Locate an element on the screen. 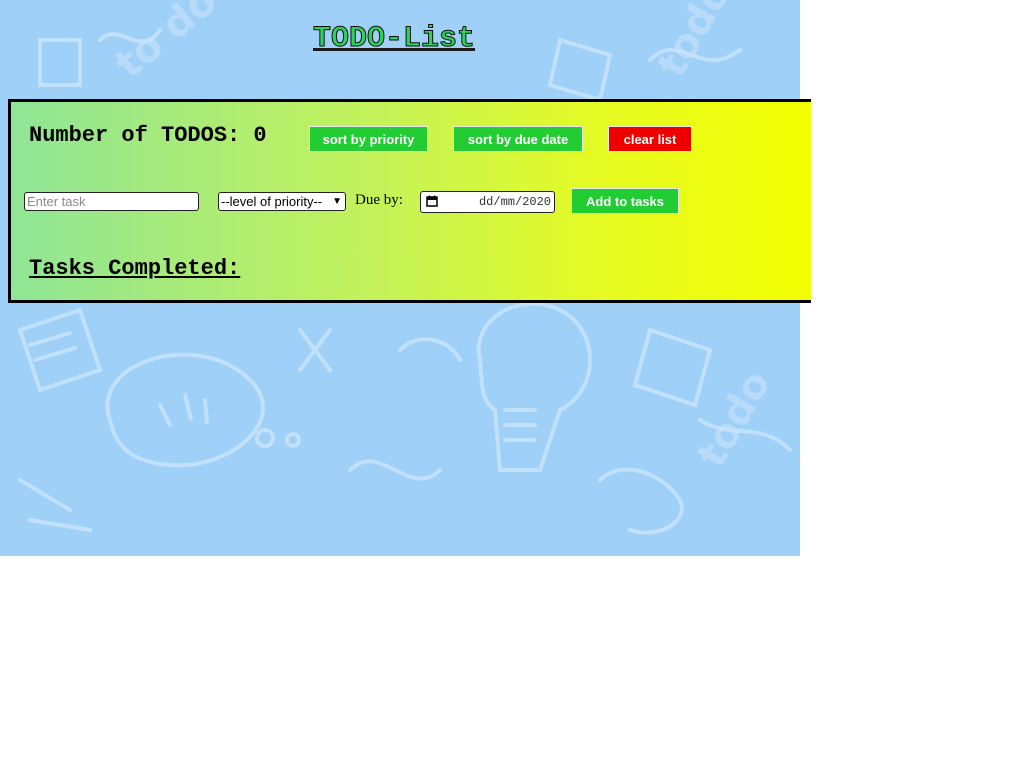  date-placeholder: dd/mm/2020 is located at coordinates (514, 202).